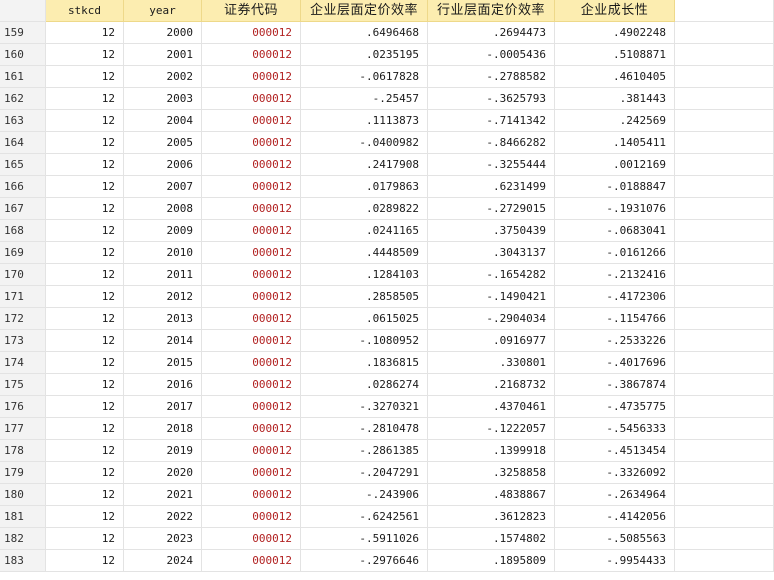 This screenshot has height=580, width=774. I want to click on table-row: 159 12 2000 000012.6496468.2694473.4902248, so click(387, 33).